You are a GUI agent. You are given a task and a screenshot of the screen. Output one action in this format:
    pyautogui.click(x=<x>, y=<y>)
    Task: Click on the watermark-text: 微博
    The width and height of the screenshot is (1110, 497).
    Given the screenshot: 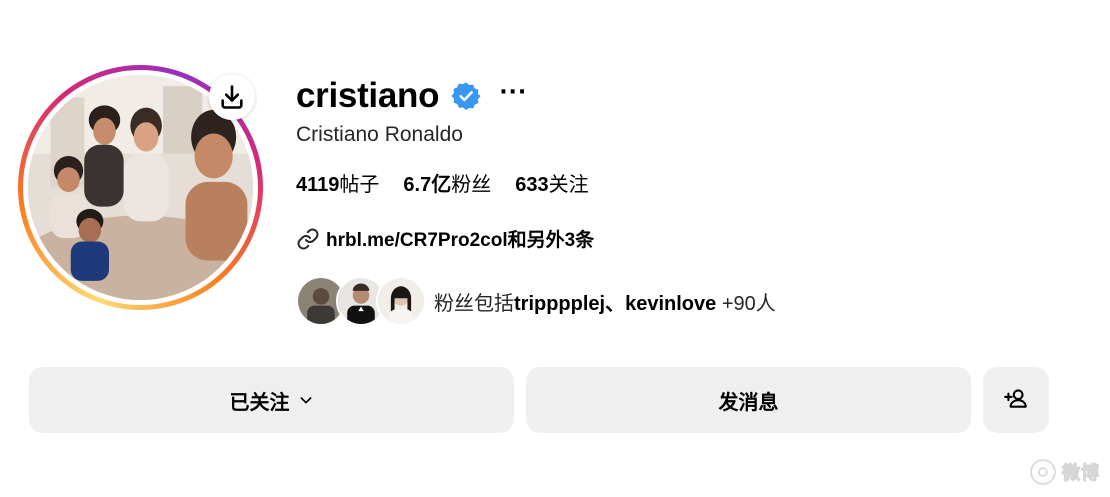 What is the action you would take?
    pyautogui.click(x=1081, y=474)
    